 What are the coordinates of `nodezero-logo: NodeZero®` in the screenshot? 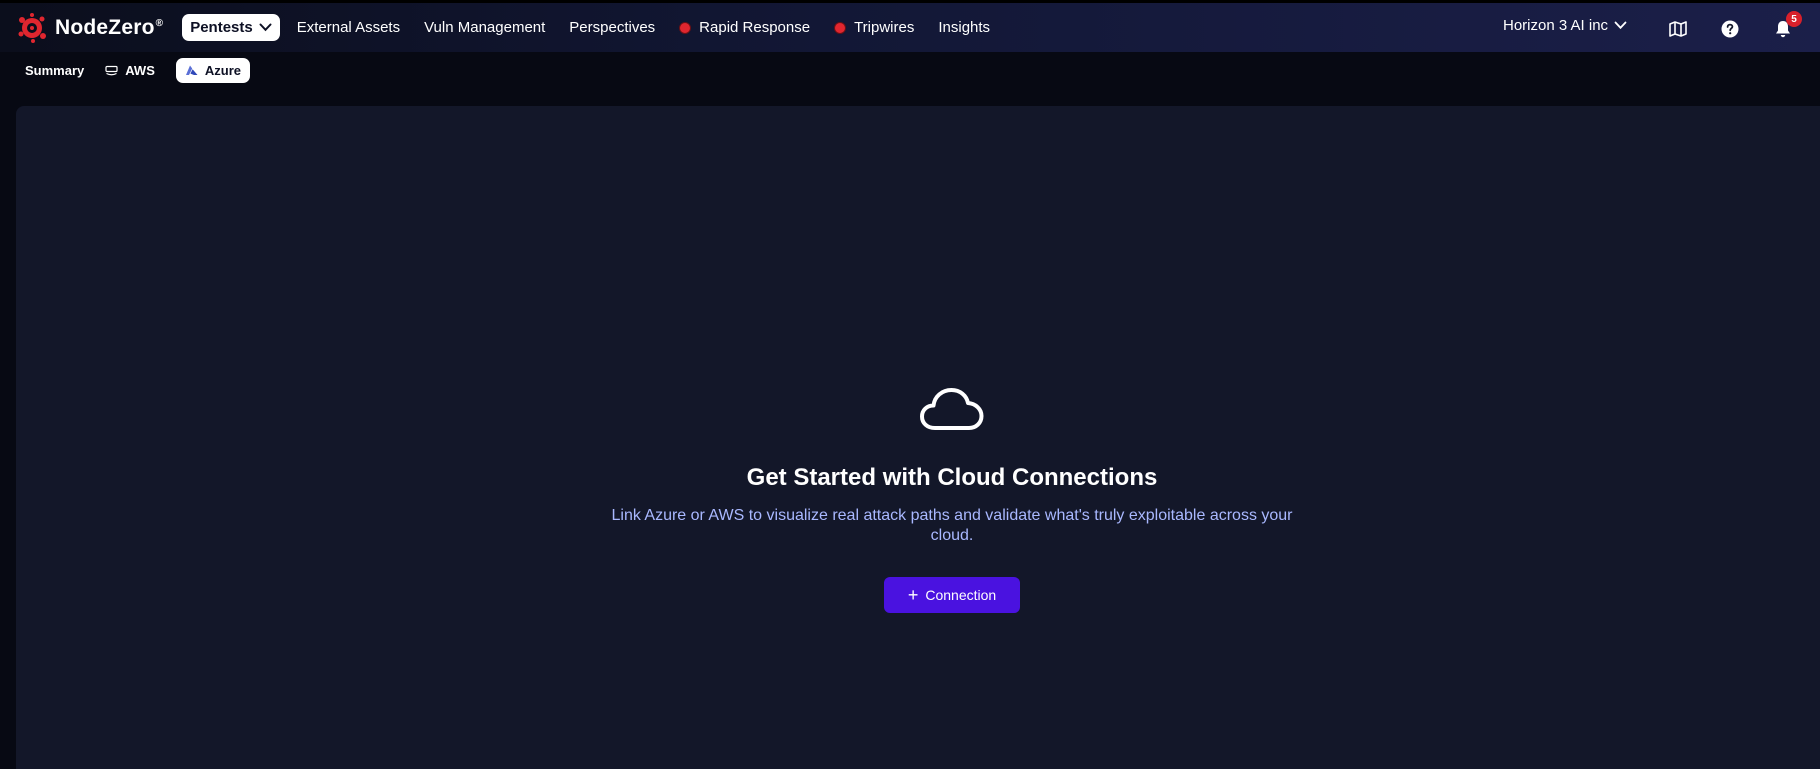 It's located at (89, 28).